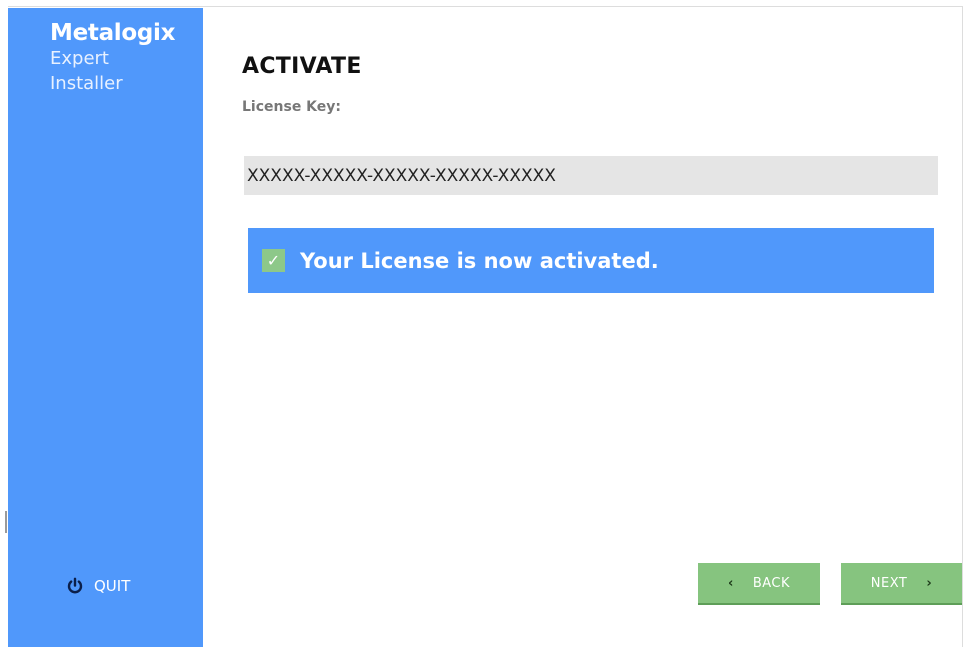  Describe the element at coordinates (113, 33) in the screenshot. I see `brand-name: Metalogix` at that location.